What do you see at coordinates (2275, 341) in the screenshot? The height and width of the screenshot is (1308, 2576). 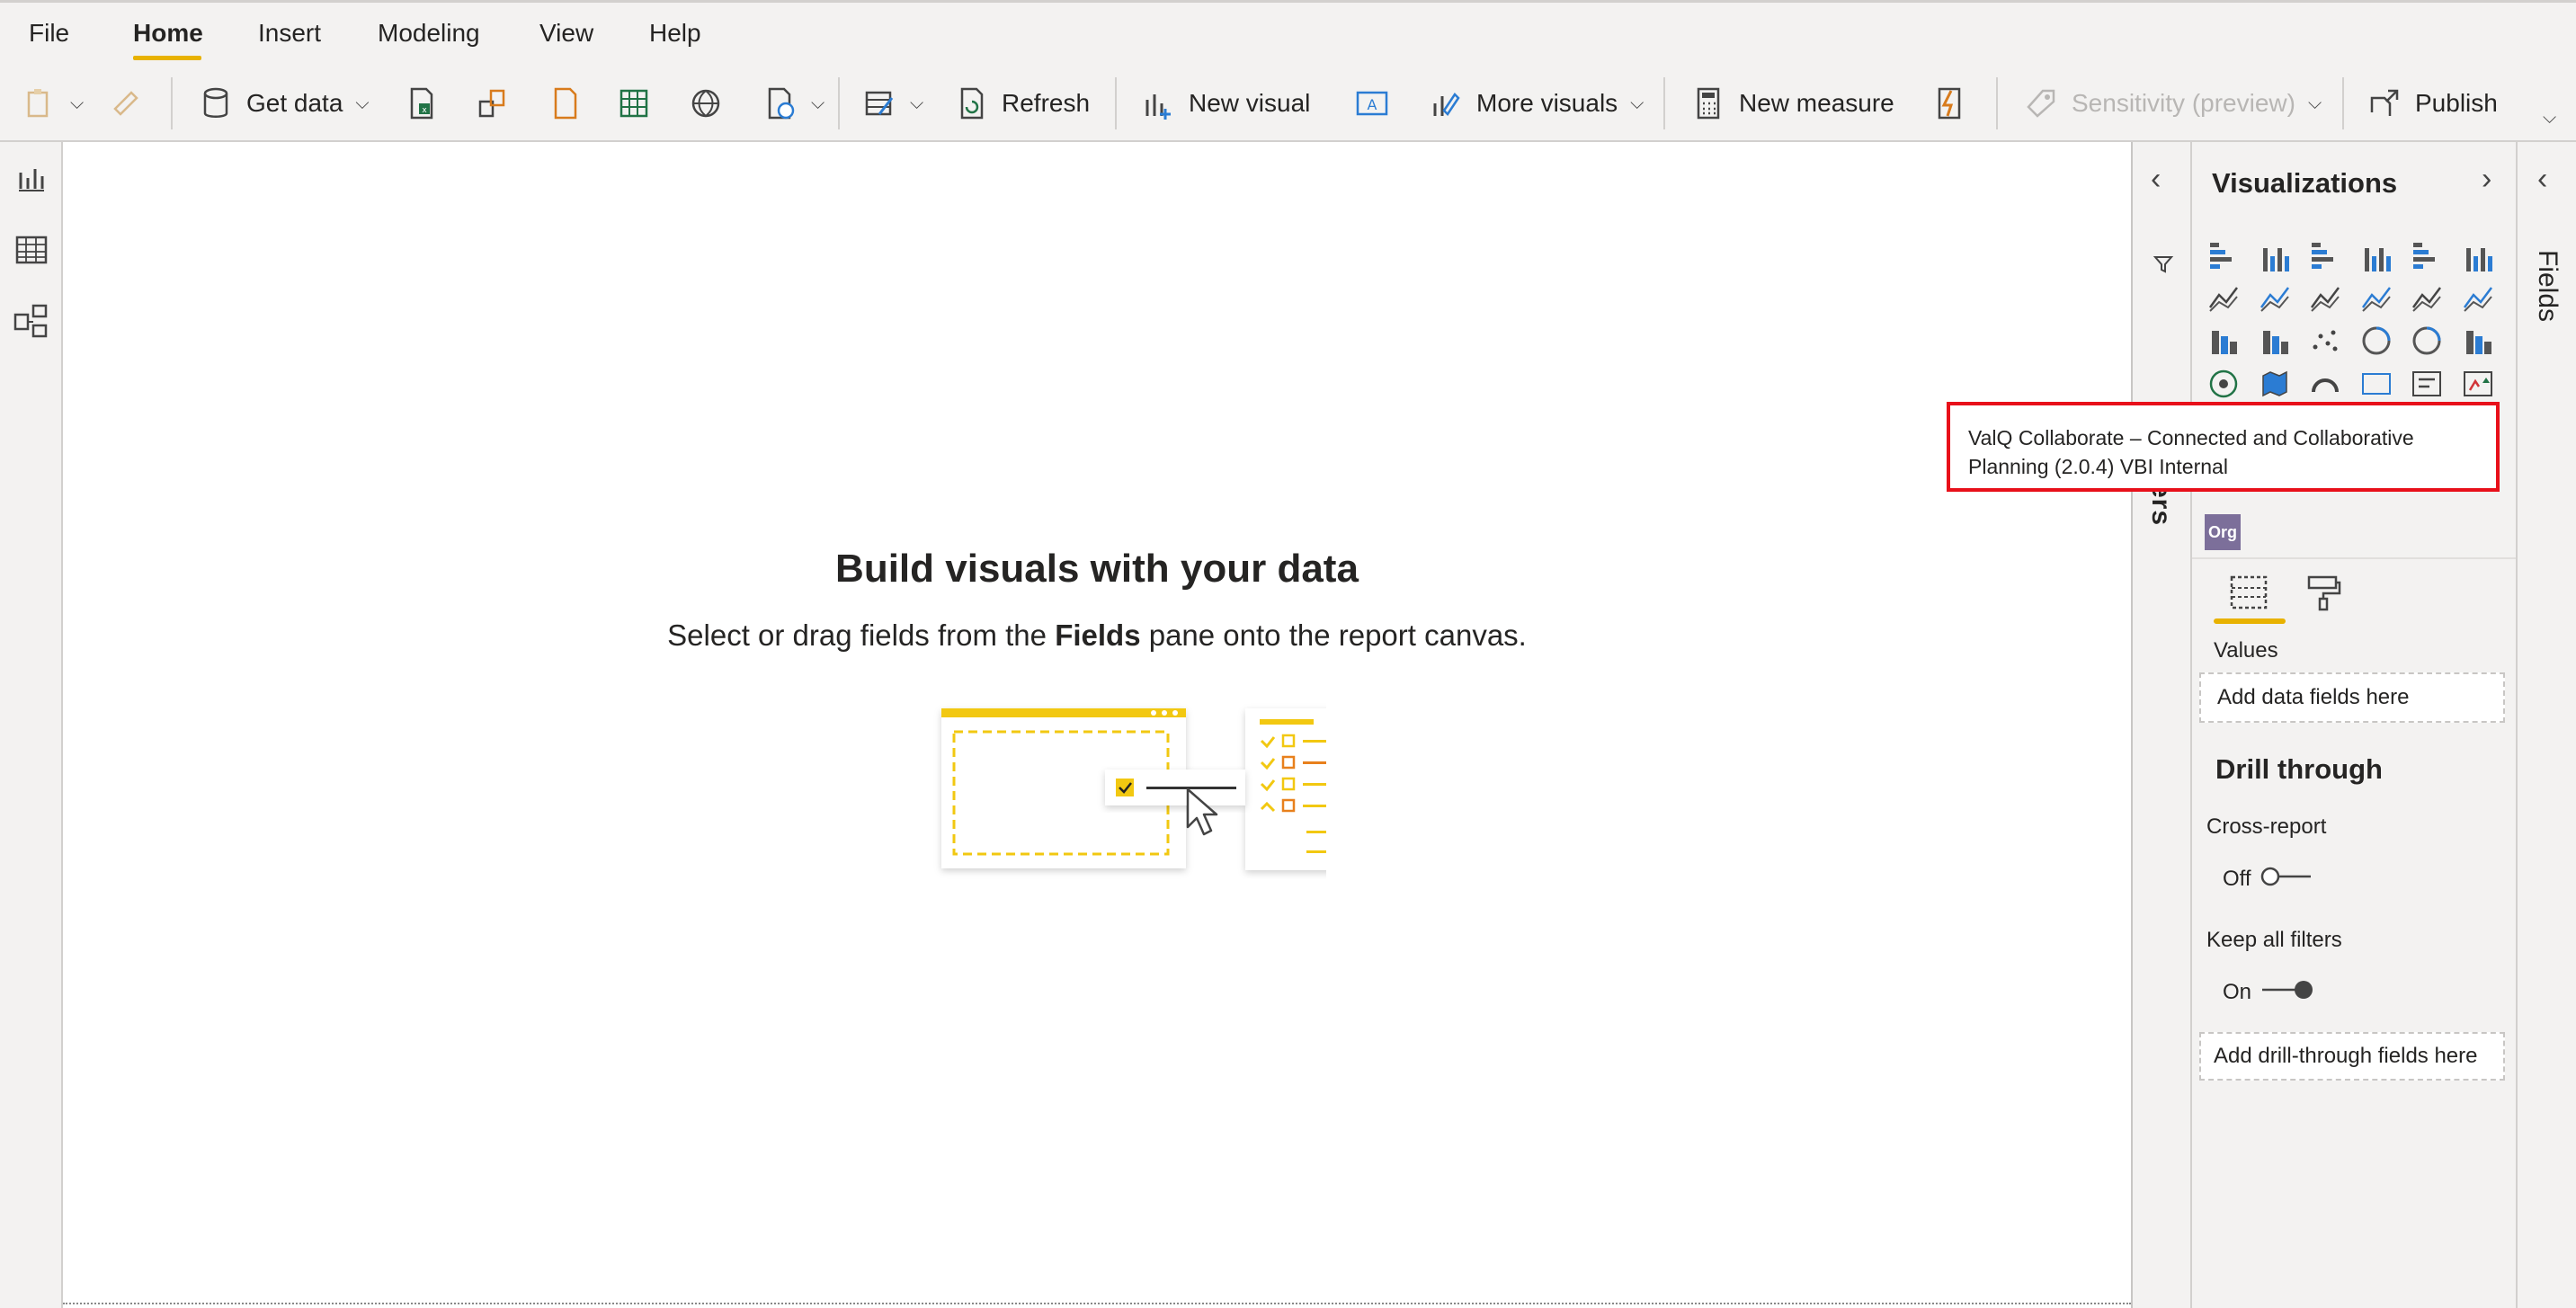 I see `funnel-icon` at bounding box center [2275, 341].